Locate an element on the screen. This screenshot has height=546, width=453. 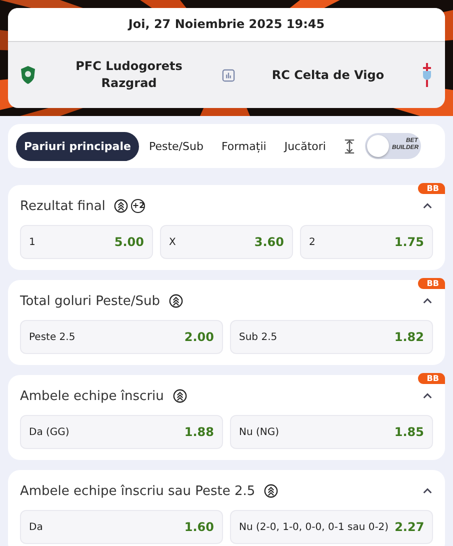
odds-button: X 3.60 is located at coordinates (226, 242).